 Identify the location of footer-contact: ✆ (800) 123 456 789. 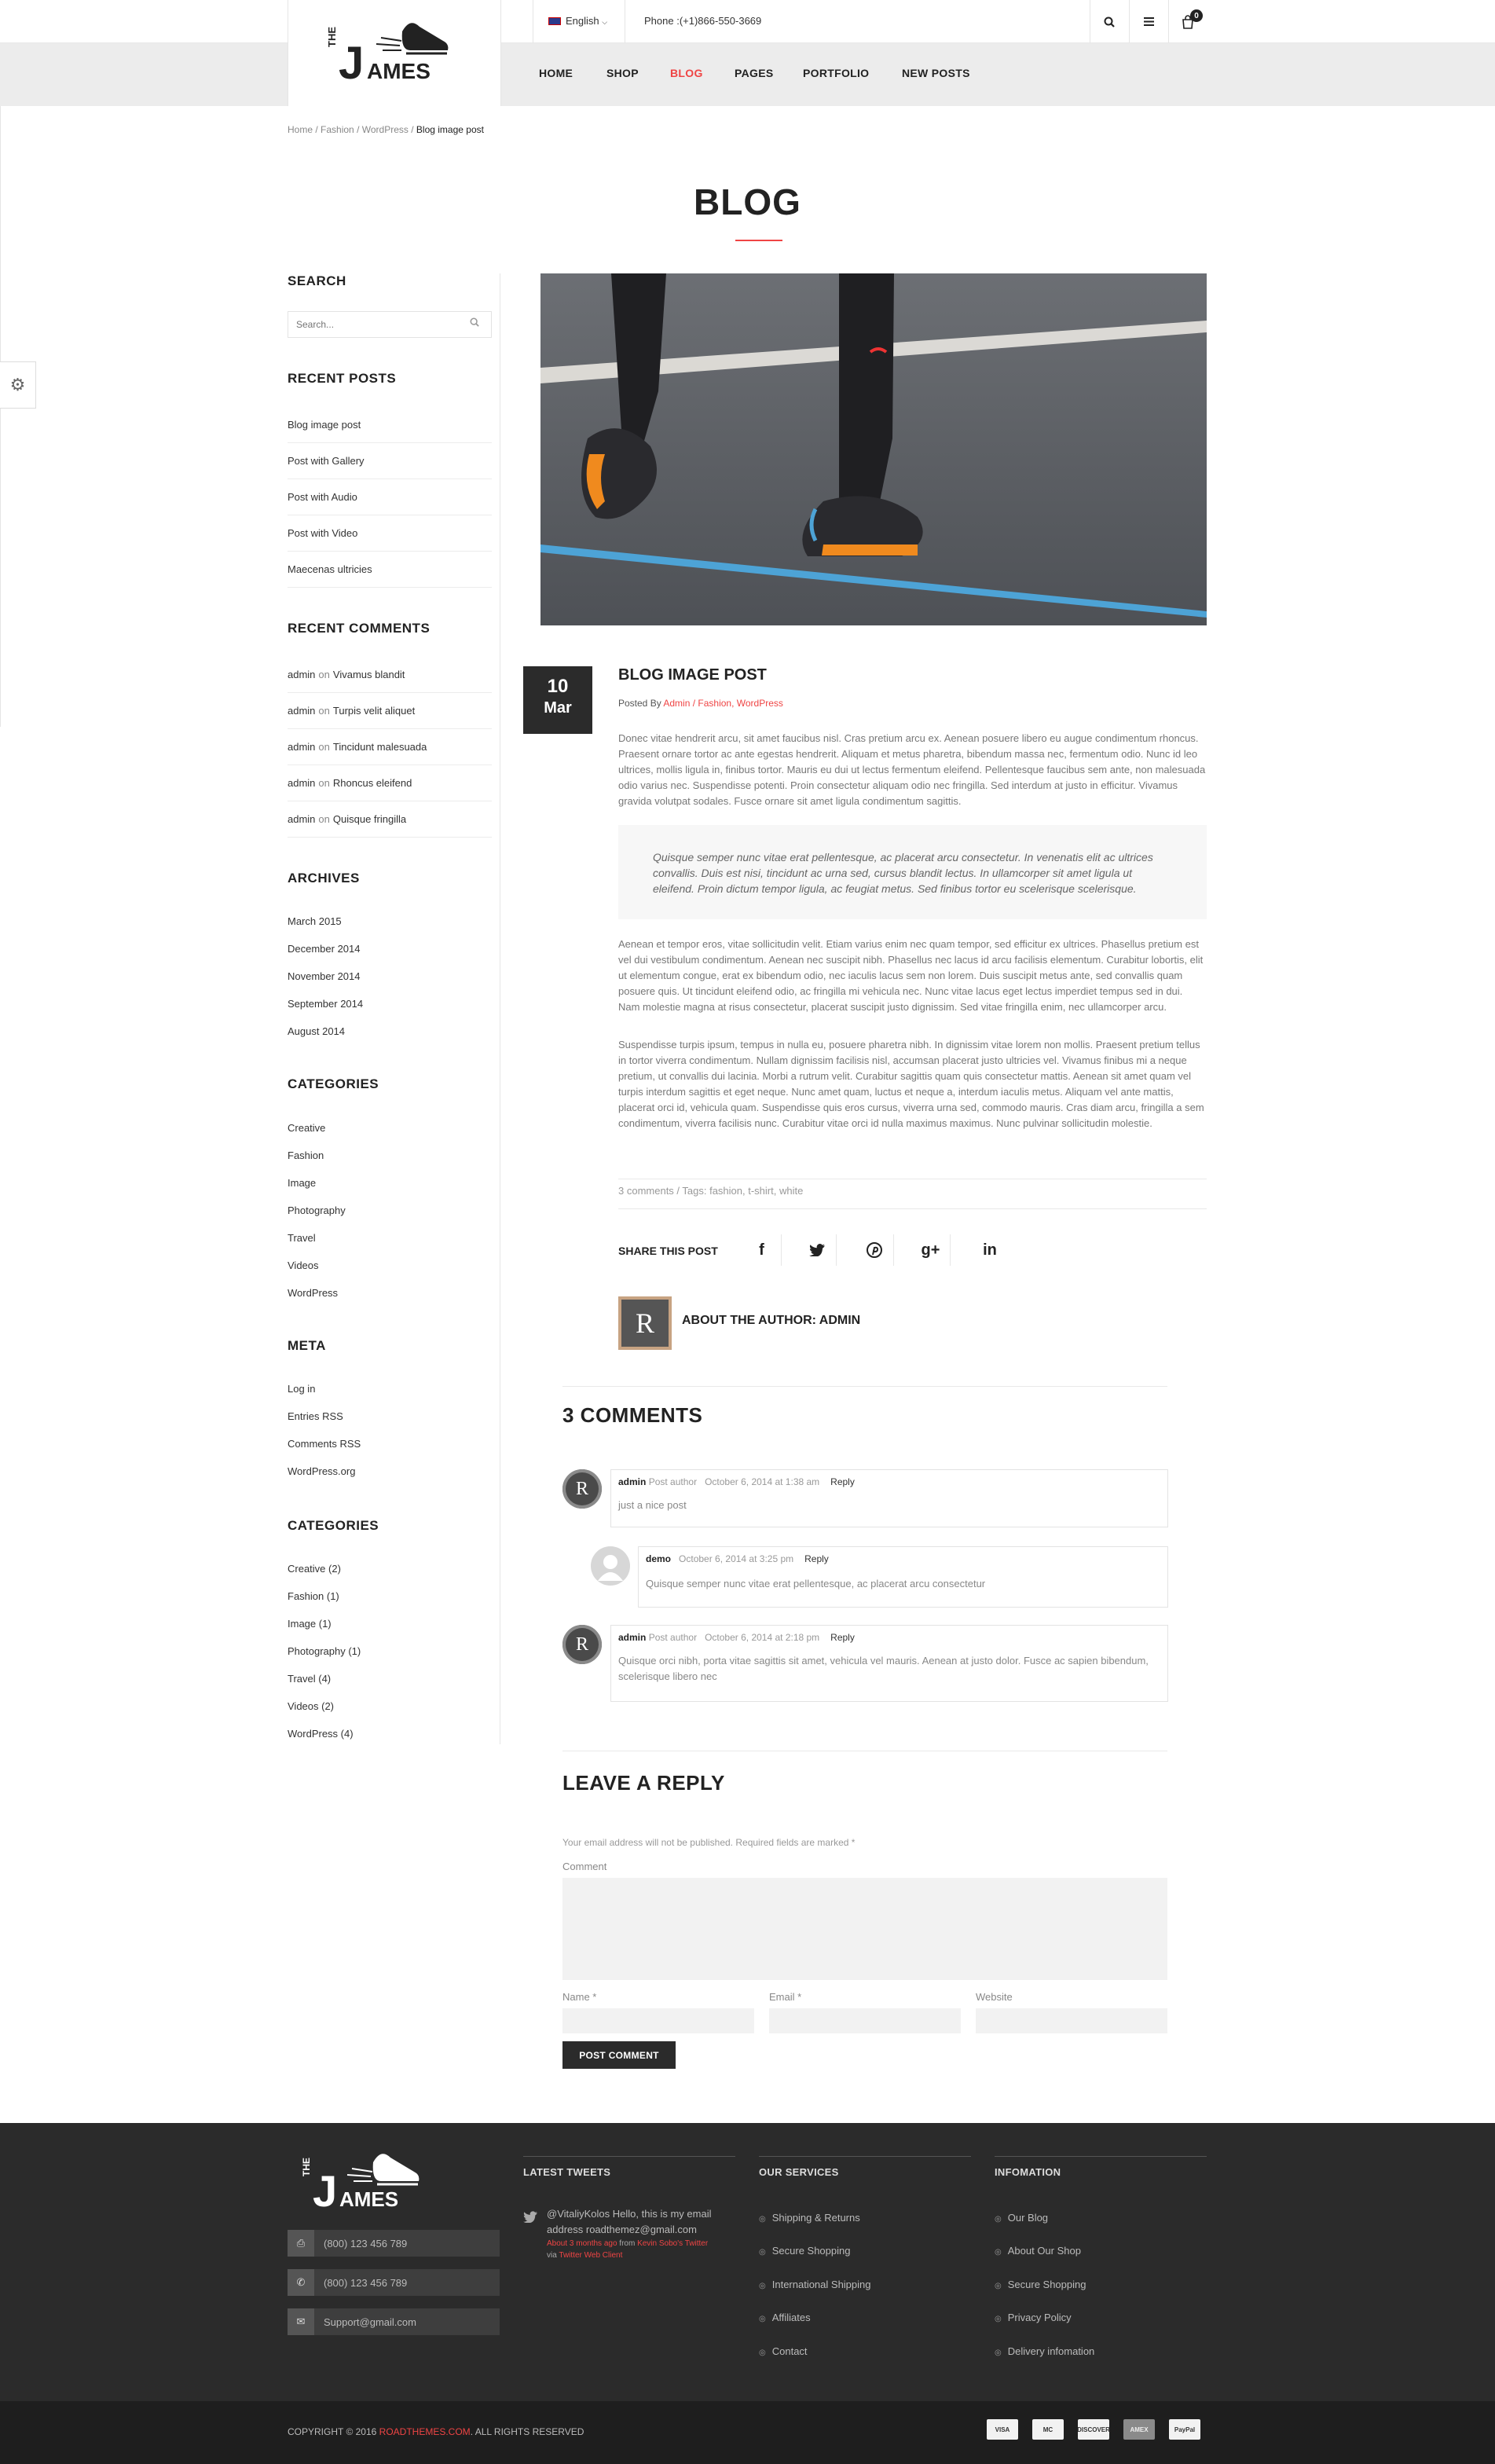
(394, 2282).